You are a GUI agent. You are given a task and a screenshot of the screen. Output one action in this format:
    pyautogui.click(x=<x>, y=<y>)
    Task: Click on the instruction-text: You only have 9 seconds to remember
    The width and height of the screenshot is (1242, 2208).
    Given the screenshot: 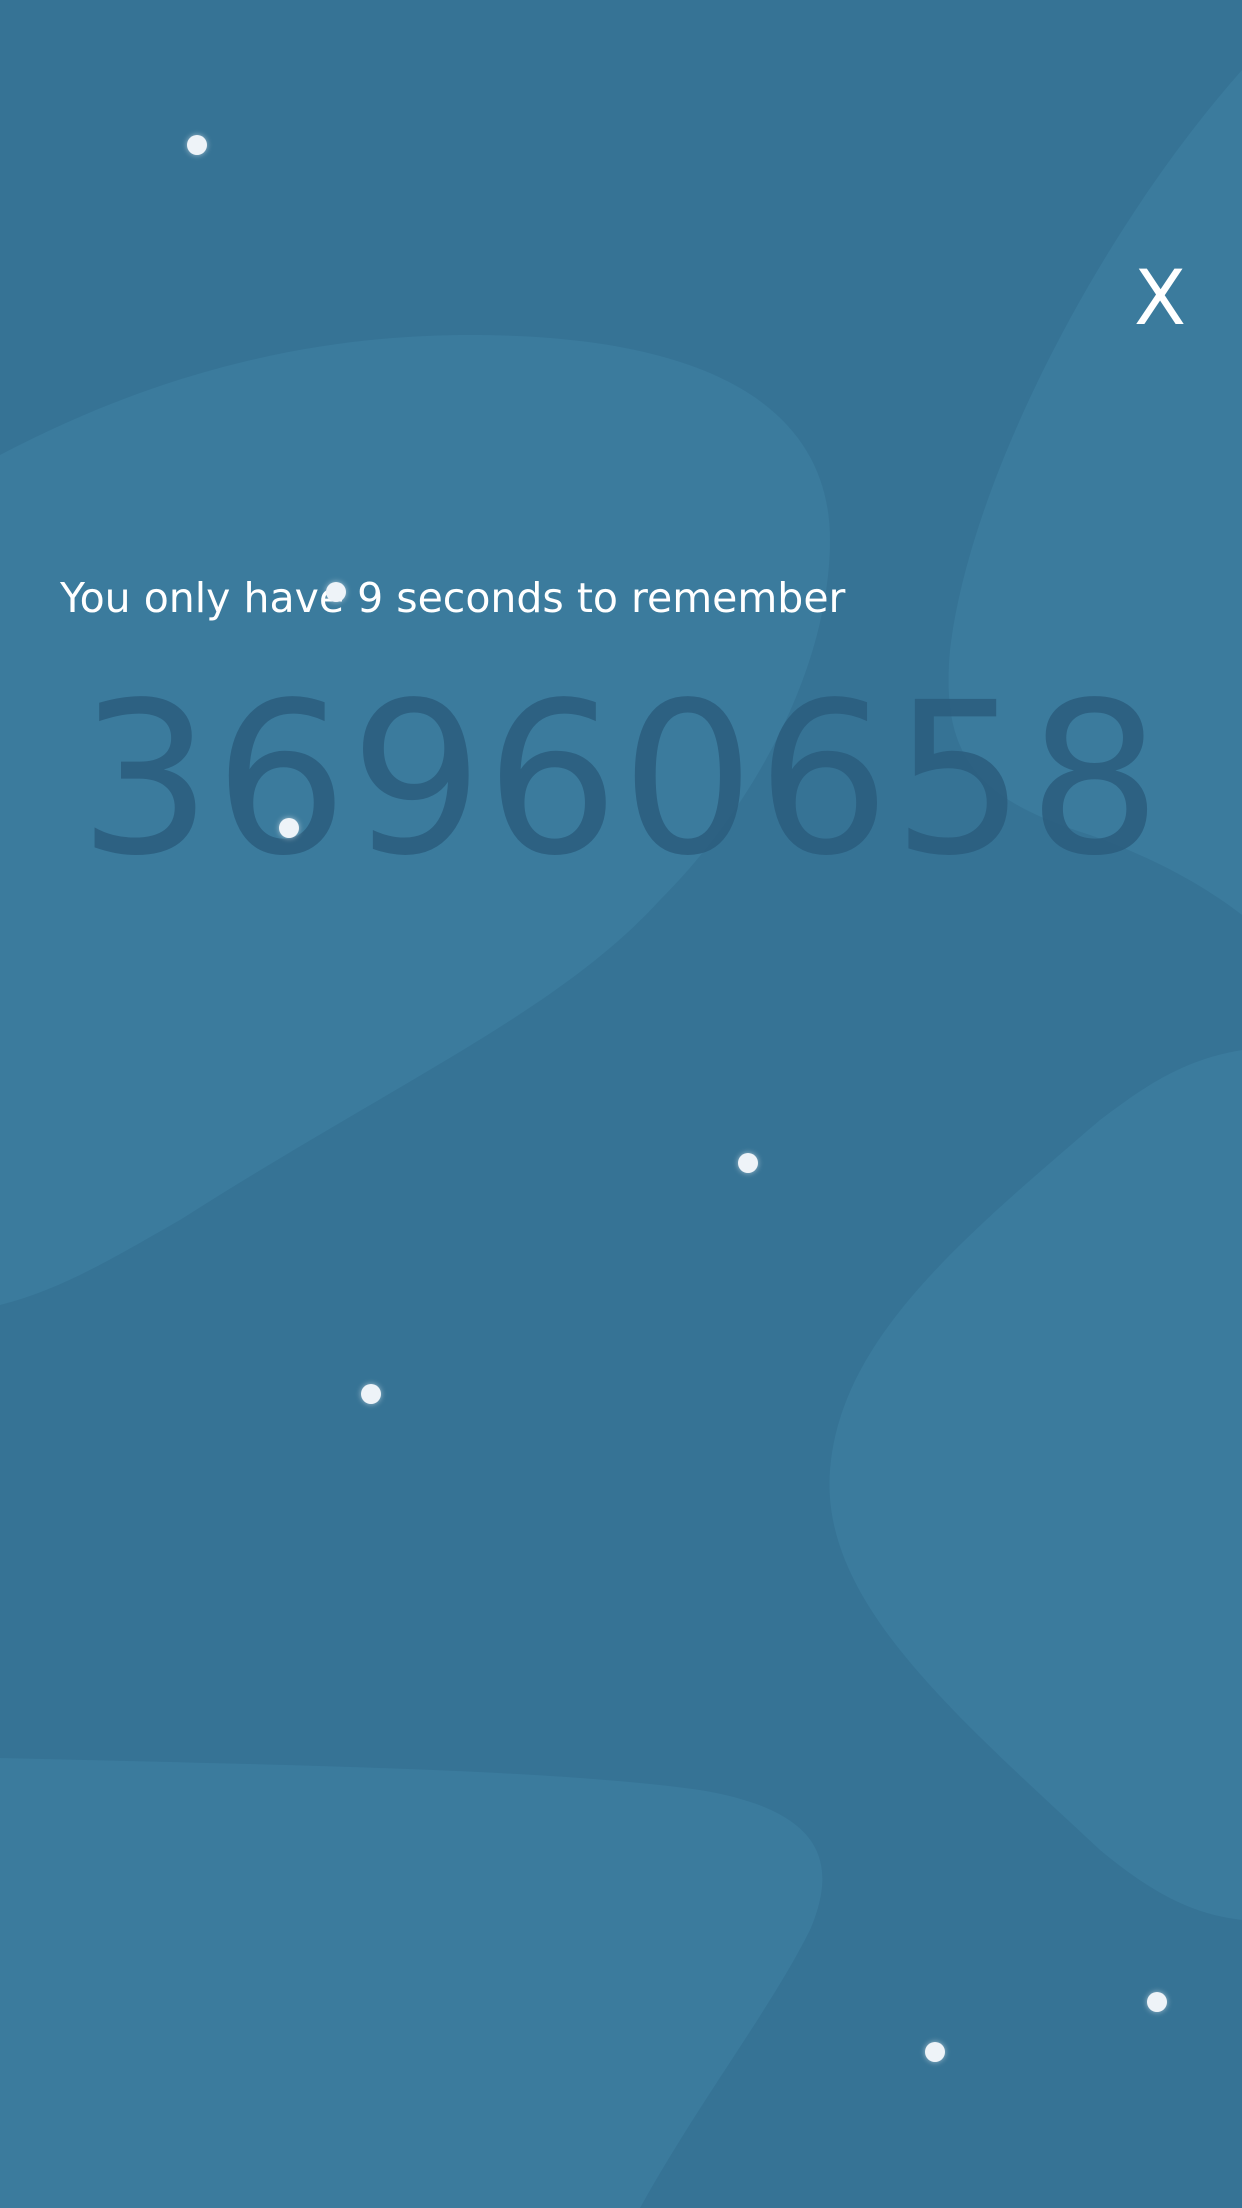 What is the action you would take?
    pyautogui.click(x=453, y=598)
    